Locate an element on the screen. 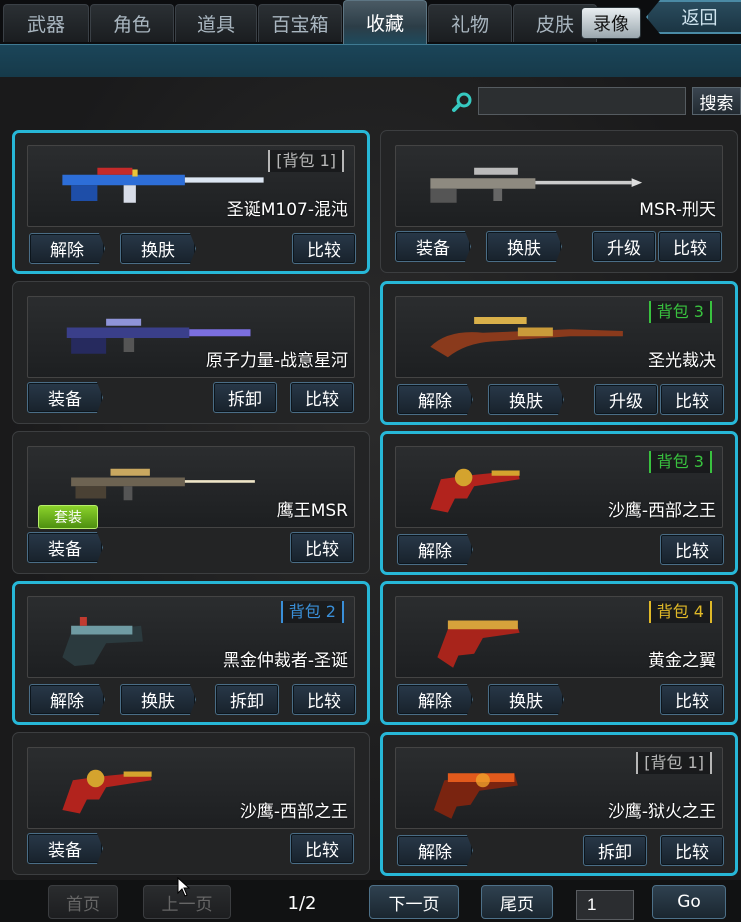 The height and width of the screenshot is (922, 741). item-card: 原子力量-战意星河装备 拆卸 比较 is located at coordinates (191, 352).